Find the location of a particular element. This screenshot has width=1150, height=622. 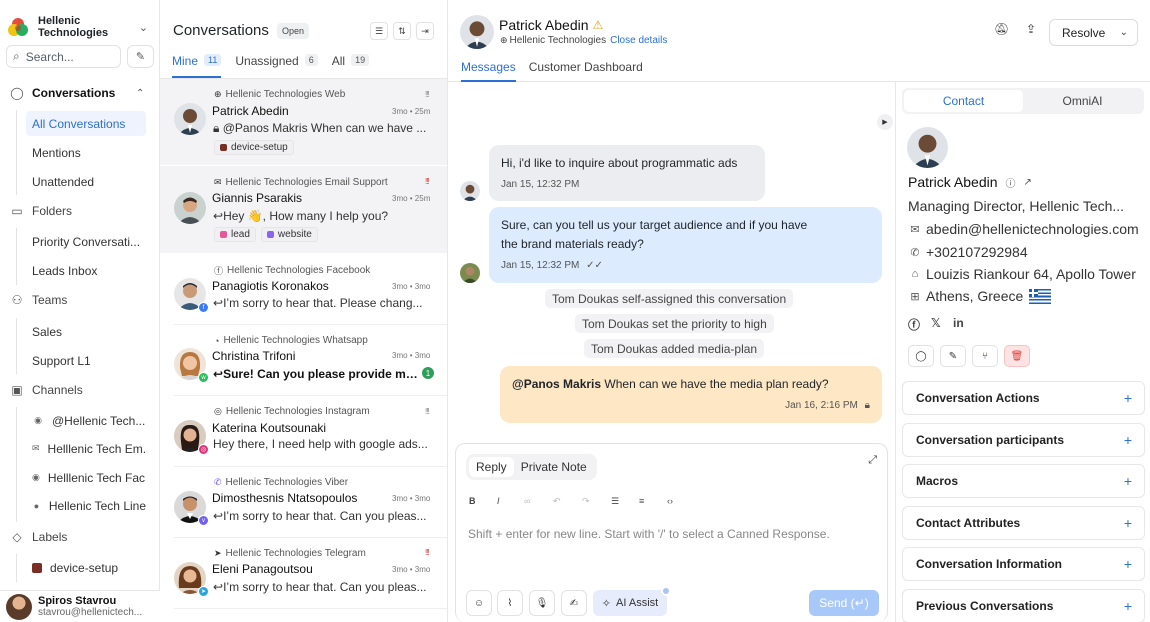

nav-teams: ⚇ Teams is located at coordinates (39, 300).